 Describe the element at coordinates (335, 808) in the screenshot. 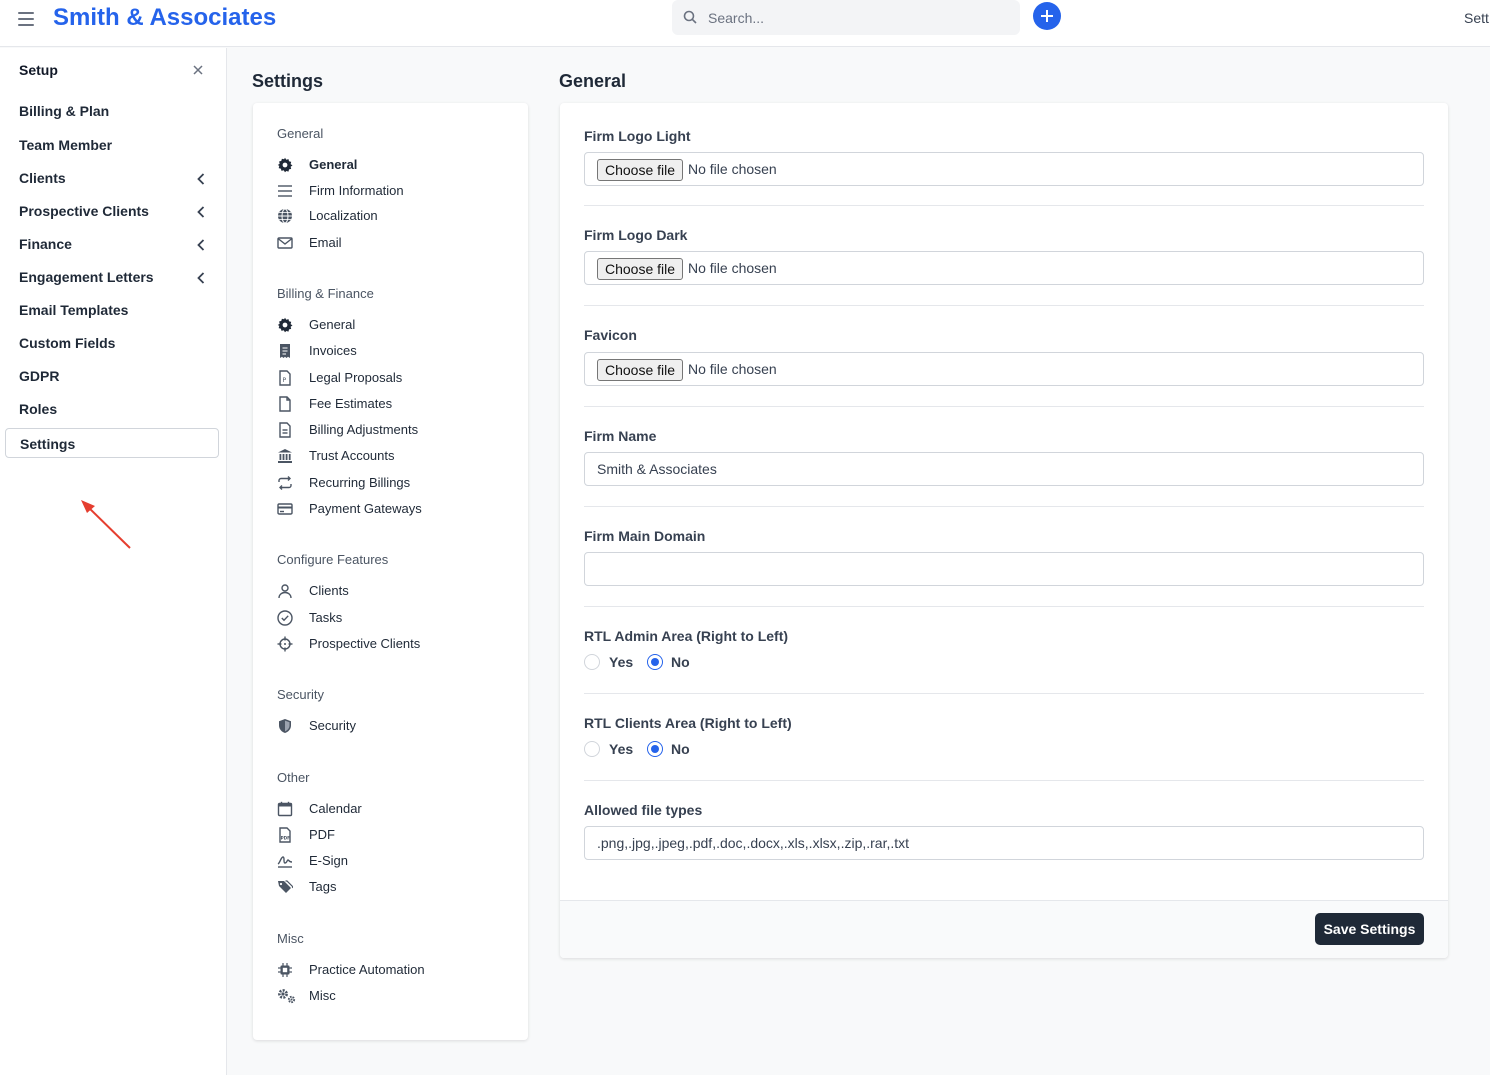

I see `settings-menu-item-label: Calendar` at that location.